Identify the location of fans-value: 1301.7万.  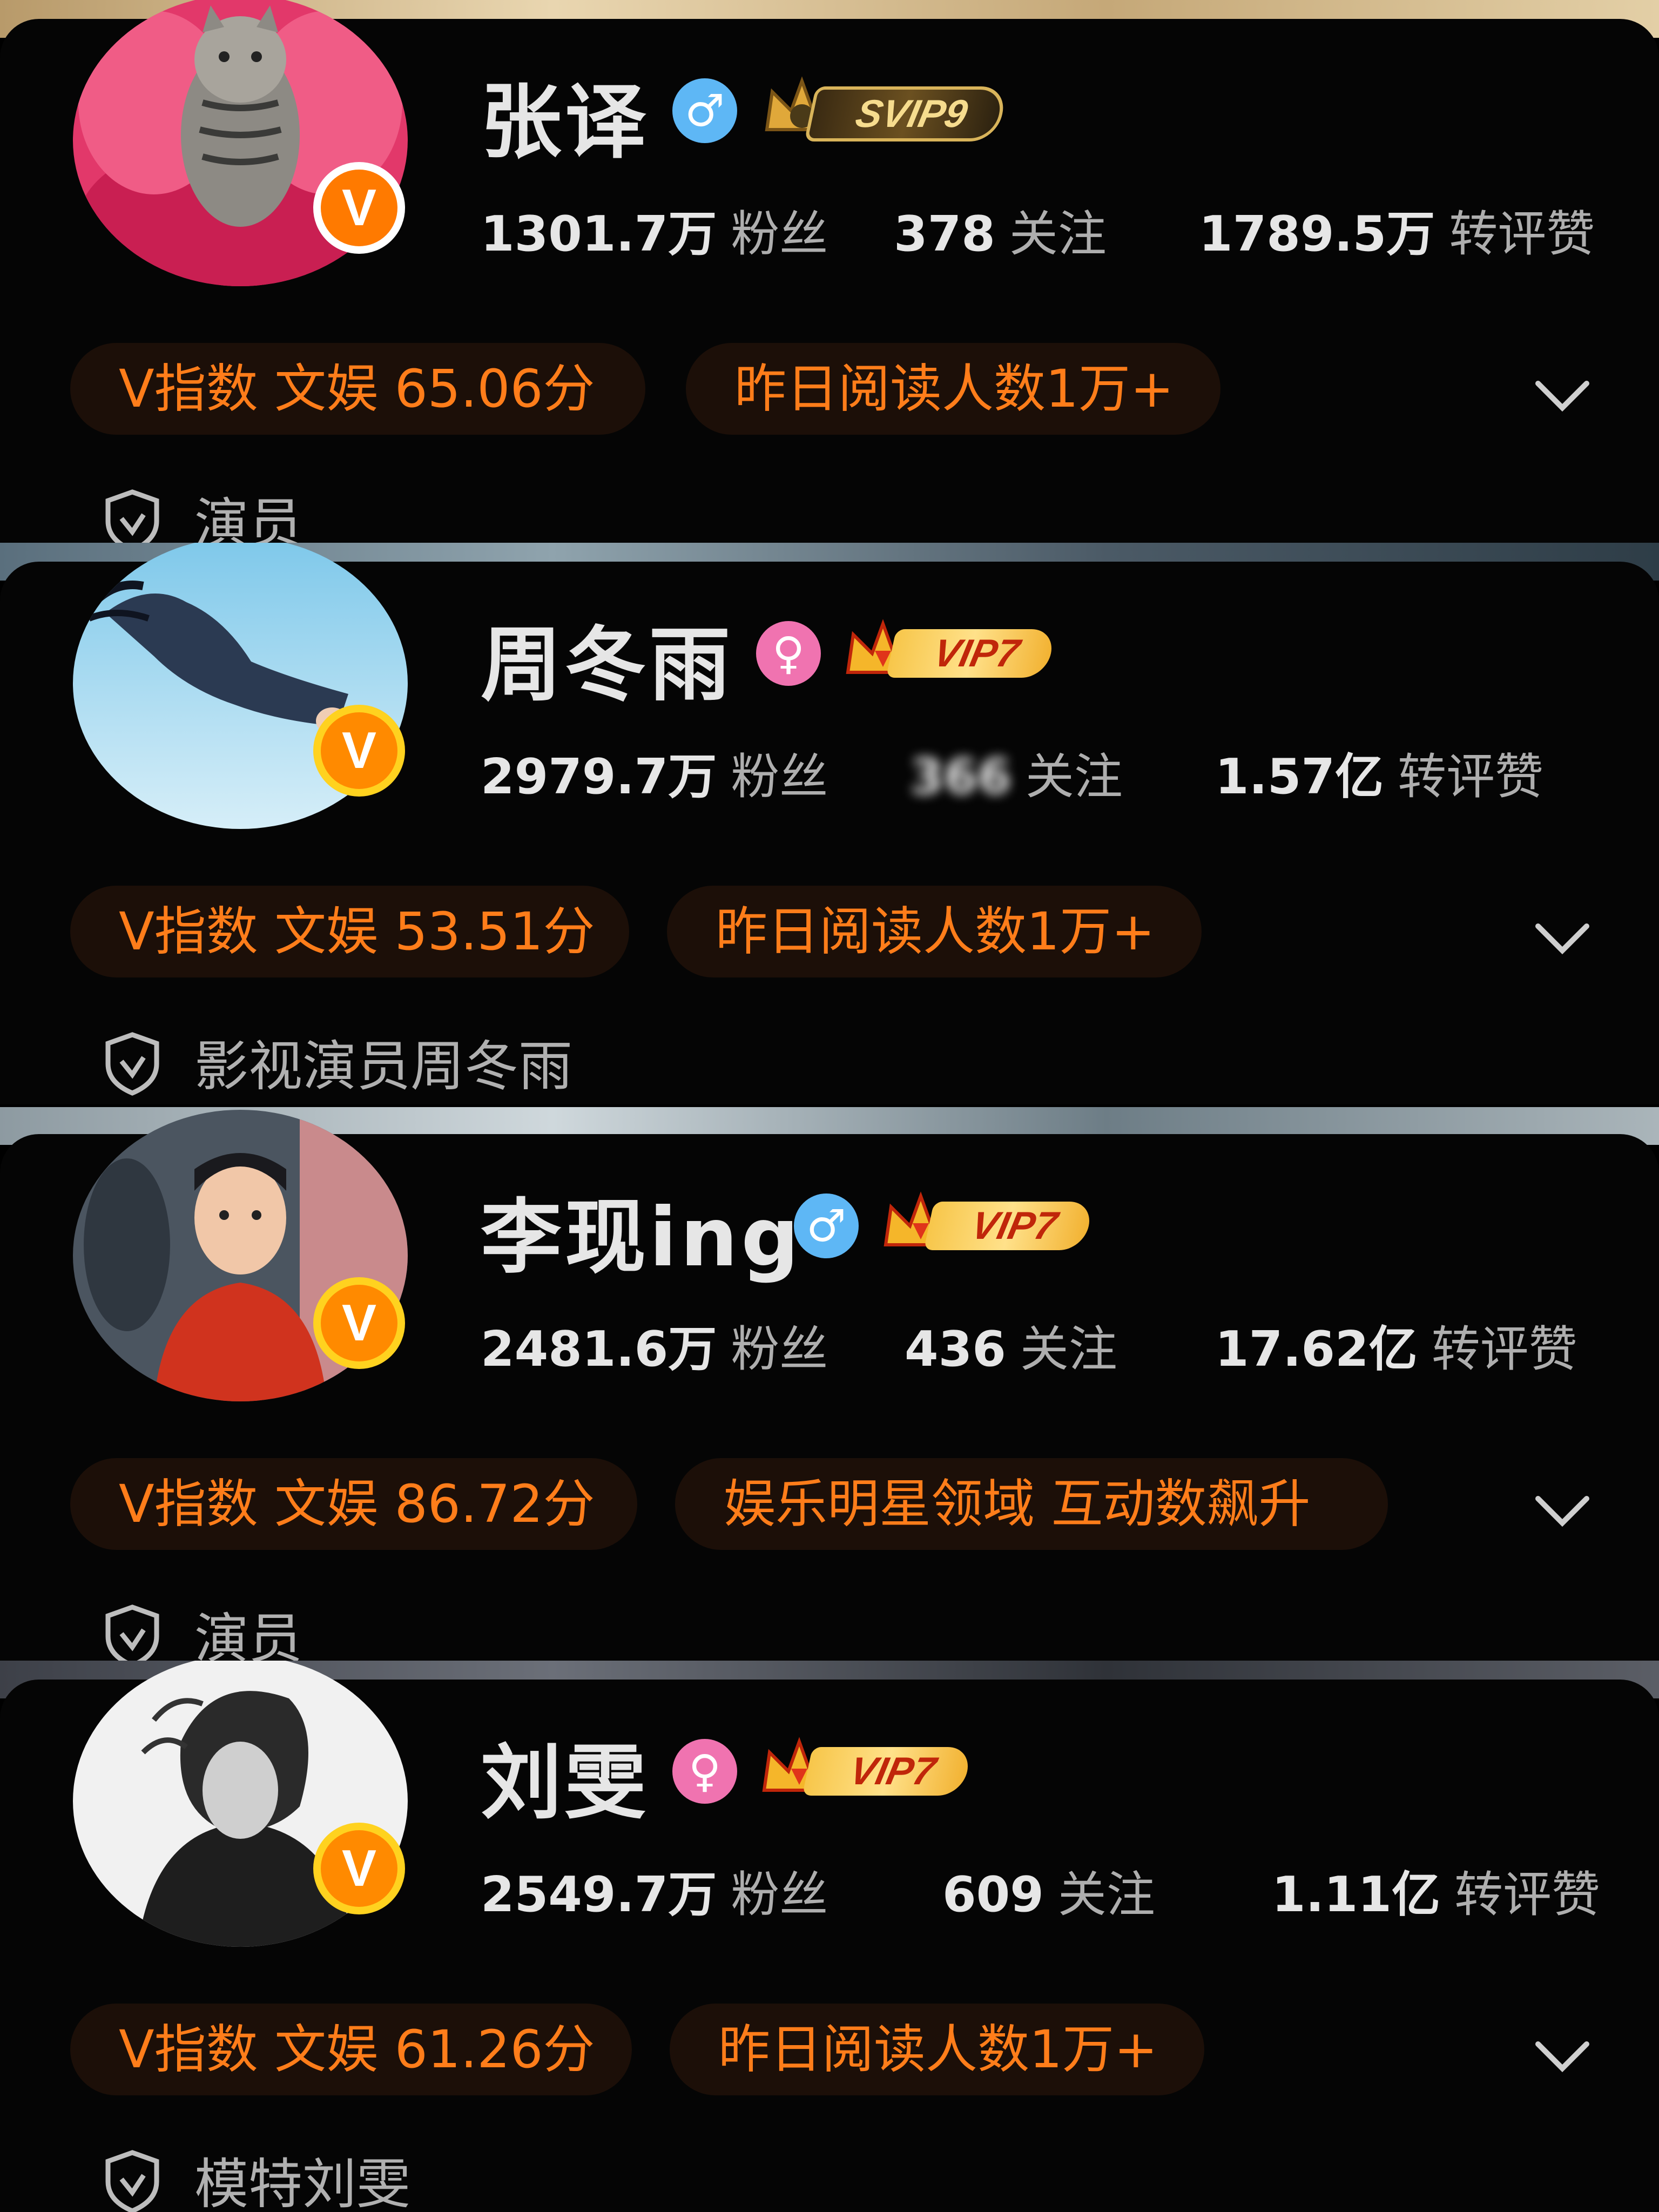
(599, 234).